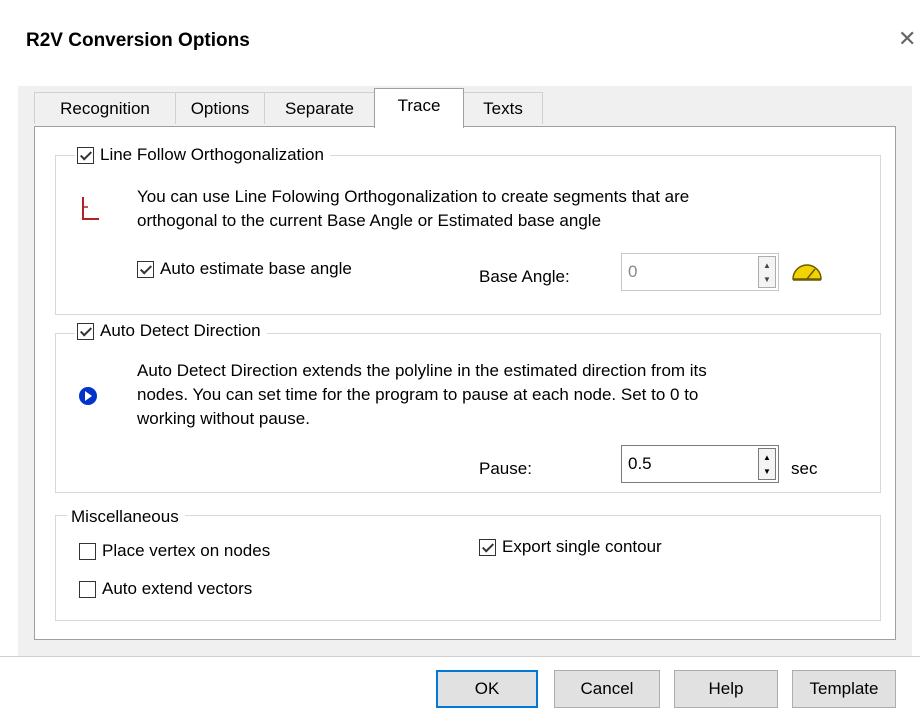 Image resolution: width=920 pixels, height=720 pixels. I want to click on direction-arrow-icon, so click(88, 396).